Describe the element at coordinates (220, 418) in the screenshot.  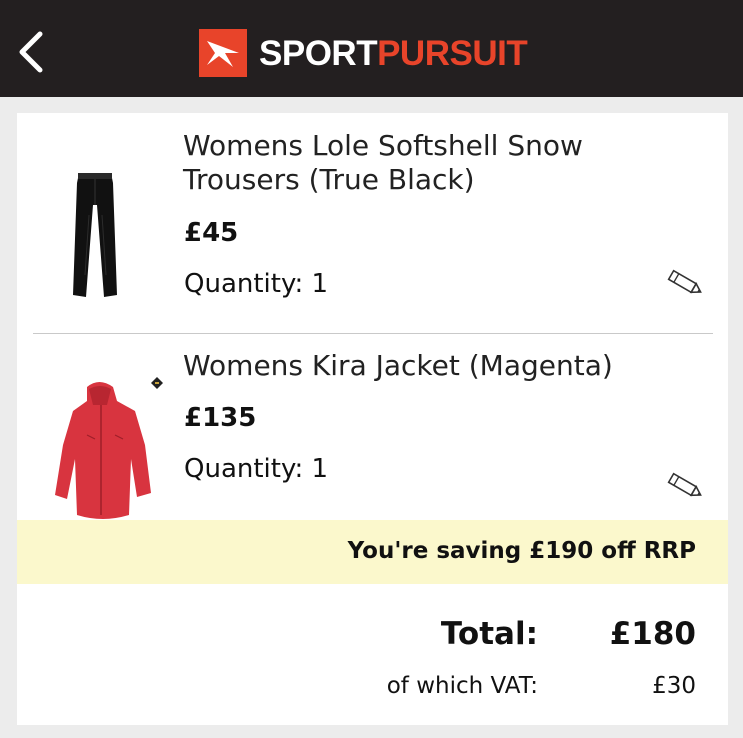
I see `product-price: £135` at that location.